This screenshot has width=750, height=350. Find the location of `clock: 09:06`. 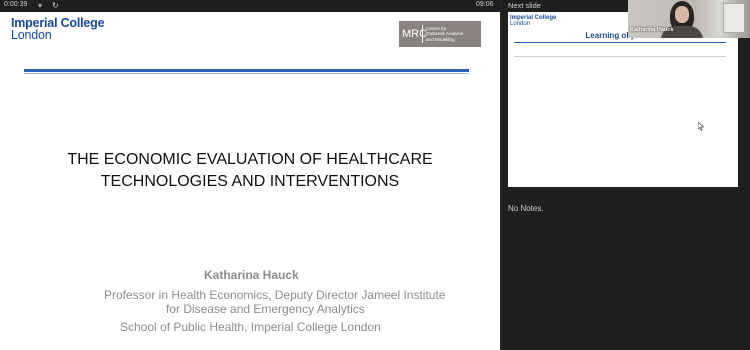

clock: 09:06 is located at coordinates (485, 4).